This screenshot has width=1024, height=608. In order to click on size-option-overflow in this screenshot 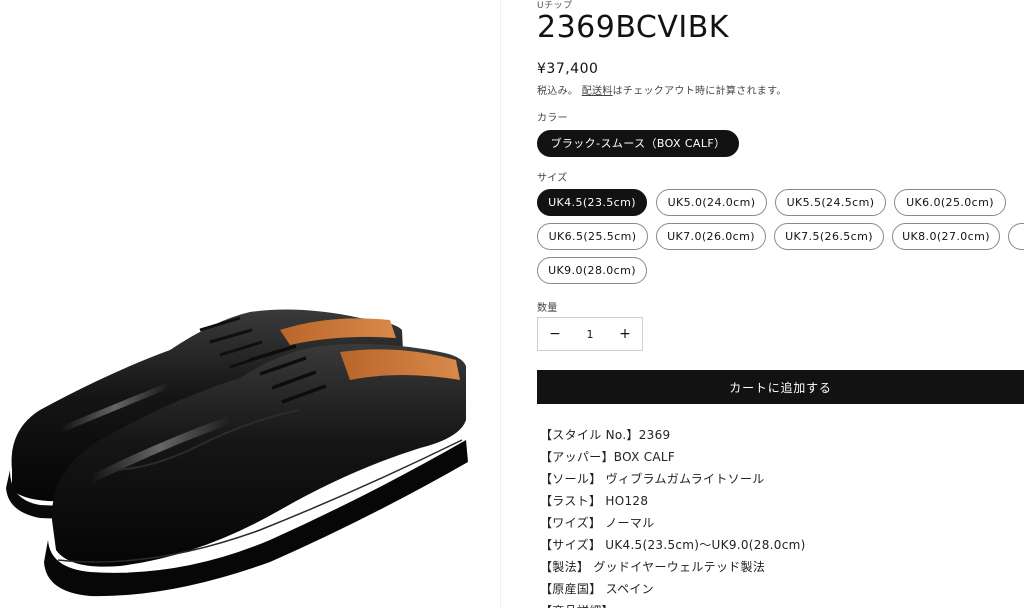, I will do `click(1016, 236)`.